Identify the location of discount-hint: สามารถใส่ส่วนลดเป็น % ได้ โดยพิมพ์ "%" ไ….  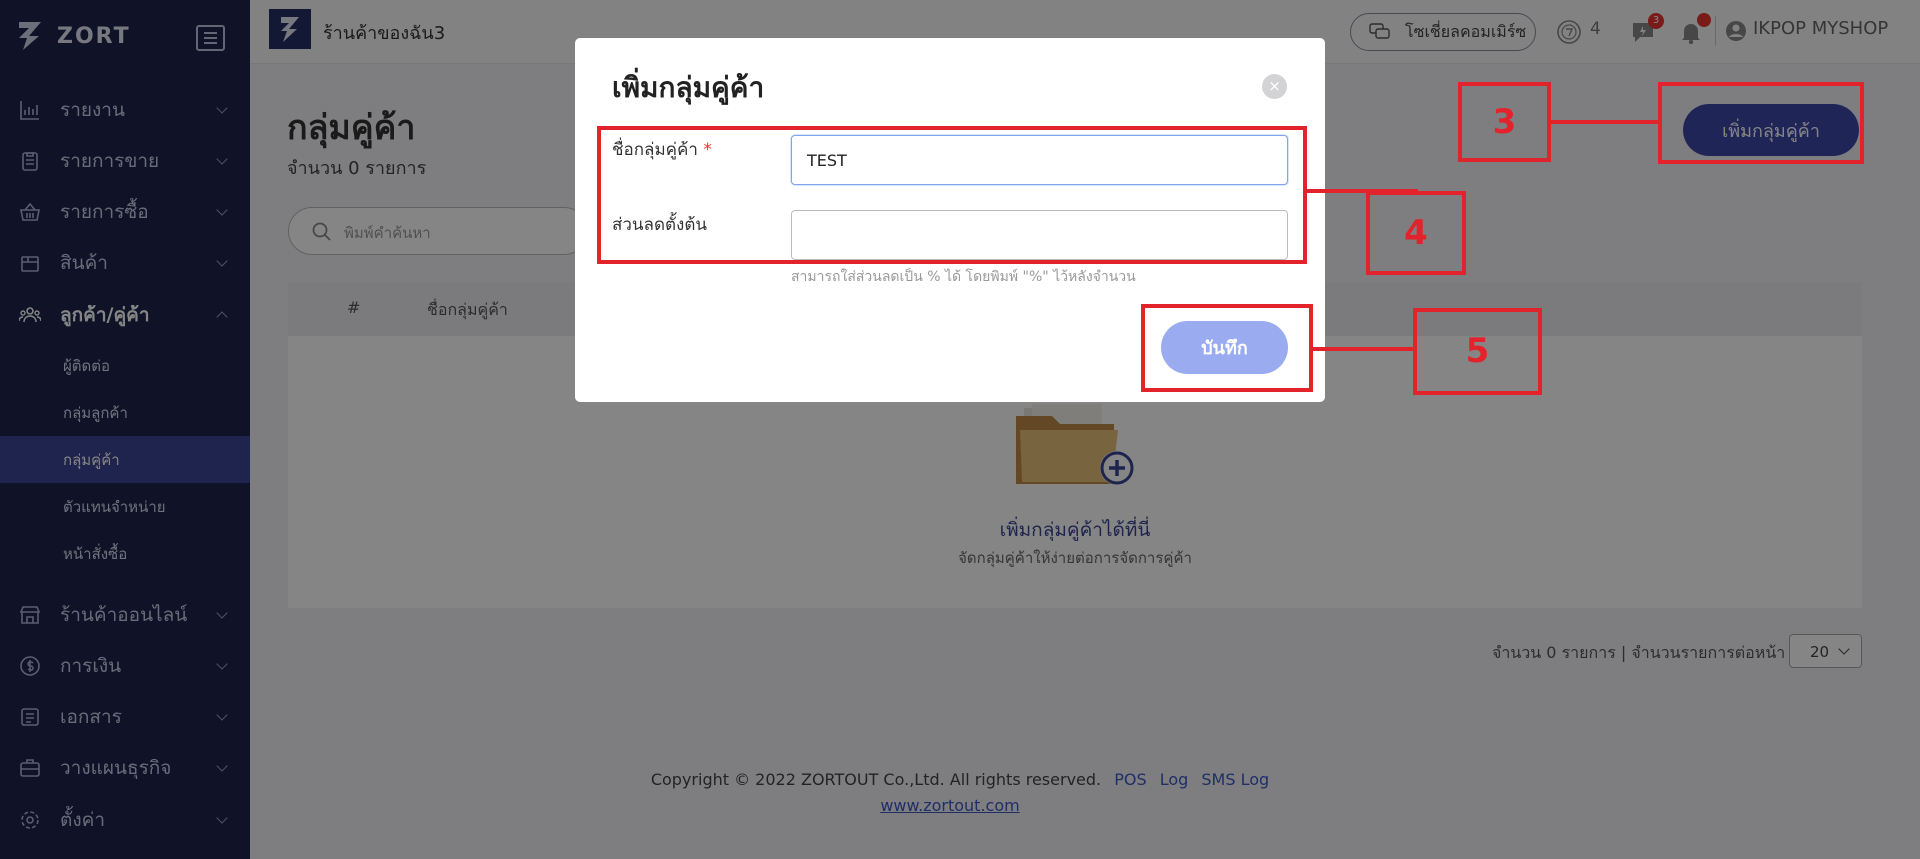
(963, 277).